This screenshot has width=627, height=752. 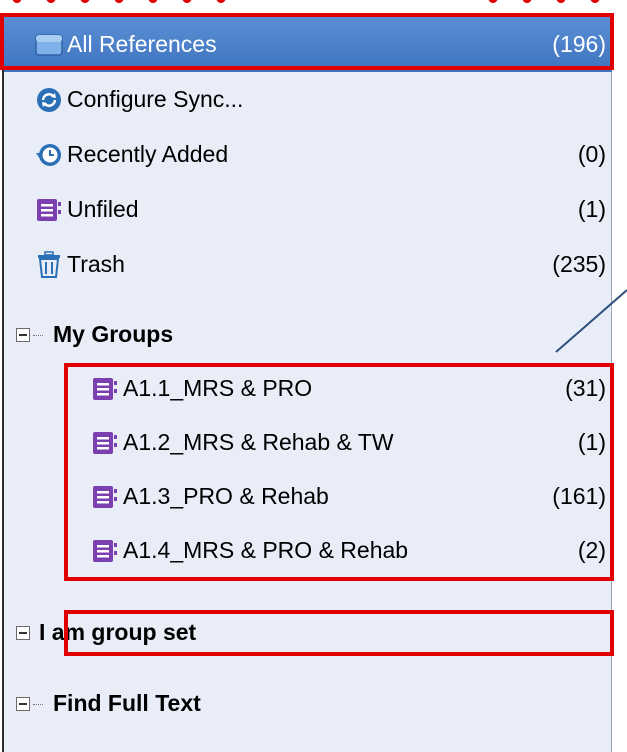 I want to click on group-set-header: I am group set, so click(x=308, y=632).